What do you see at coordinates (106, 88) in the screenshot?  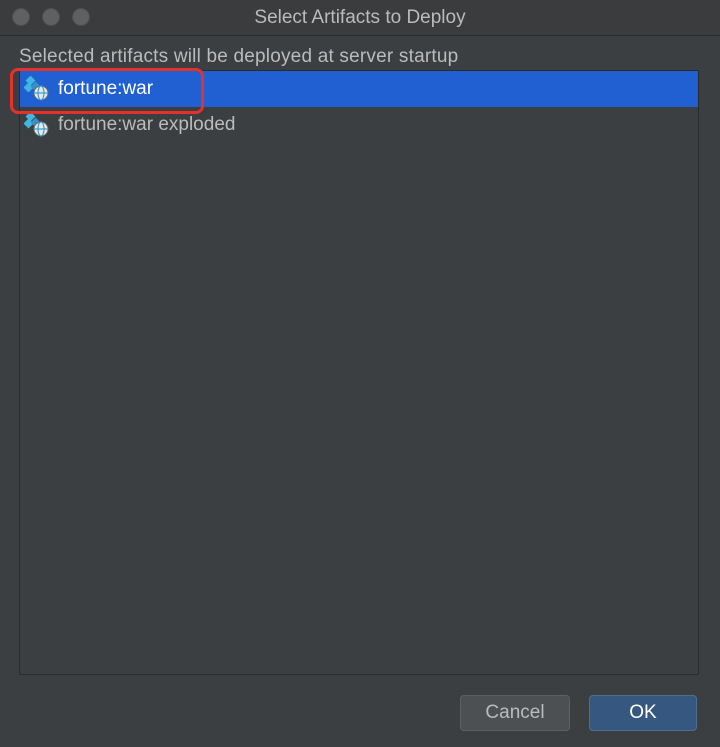 I see `artifact-label: fortune:war` at bounding box center [106, 88].